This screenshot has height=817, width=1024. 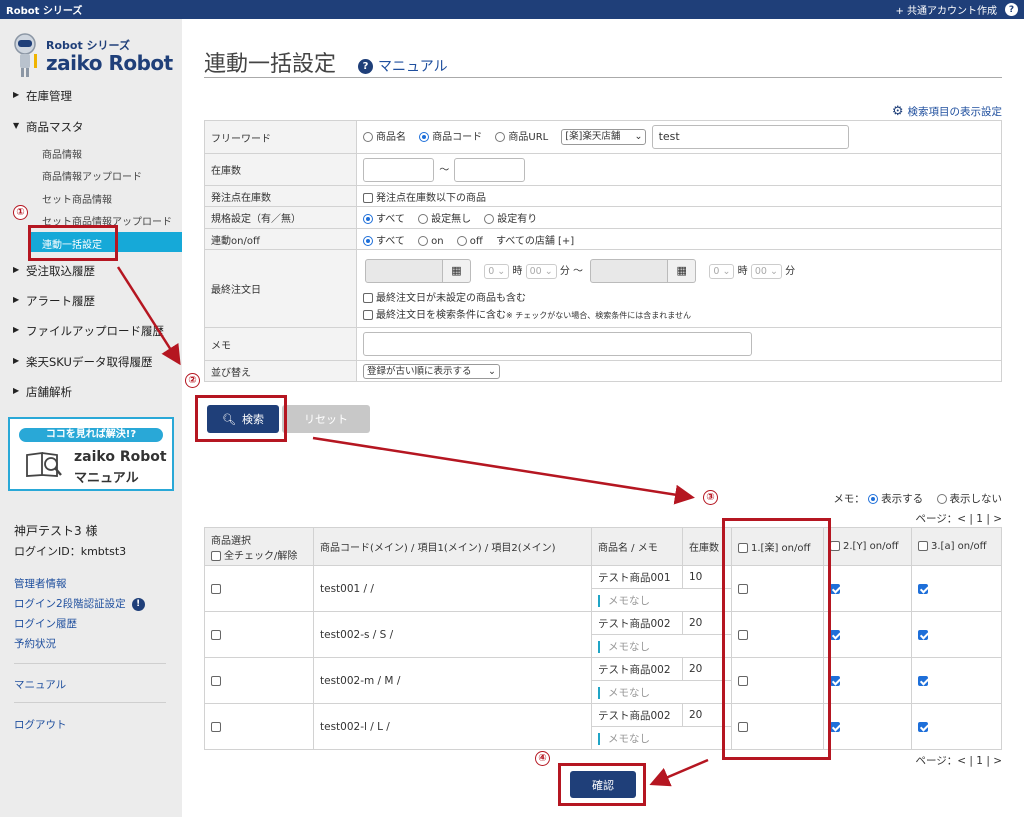 I want to click on min-from-select: 00 ⌄, so click(x=541, y=271).